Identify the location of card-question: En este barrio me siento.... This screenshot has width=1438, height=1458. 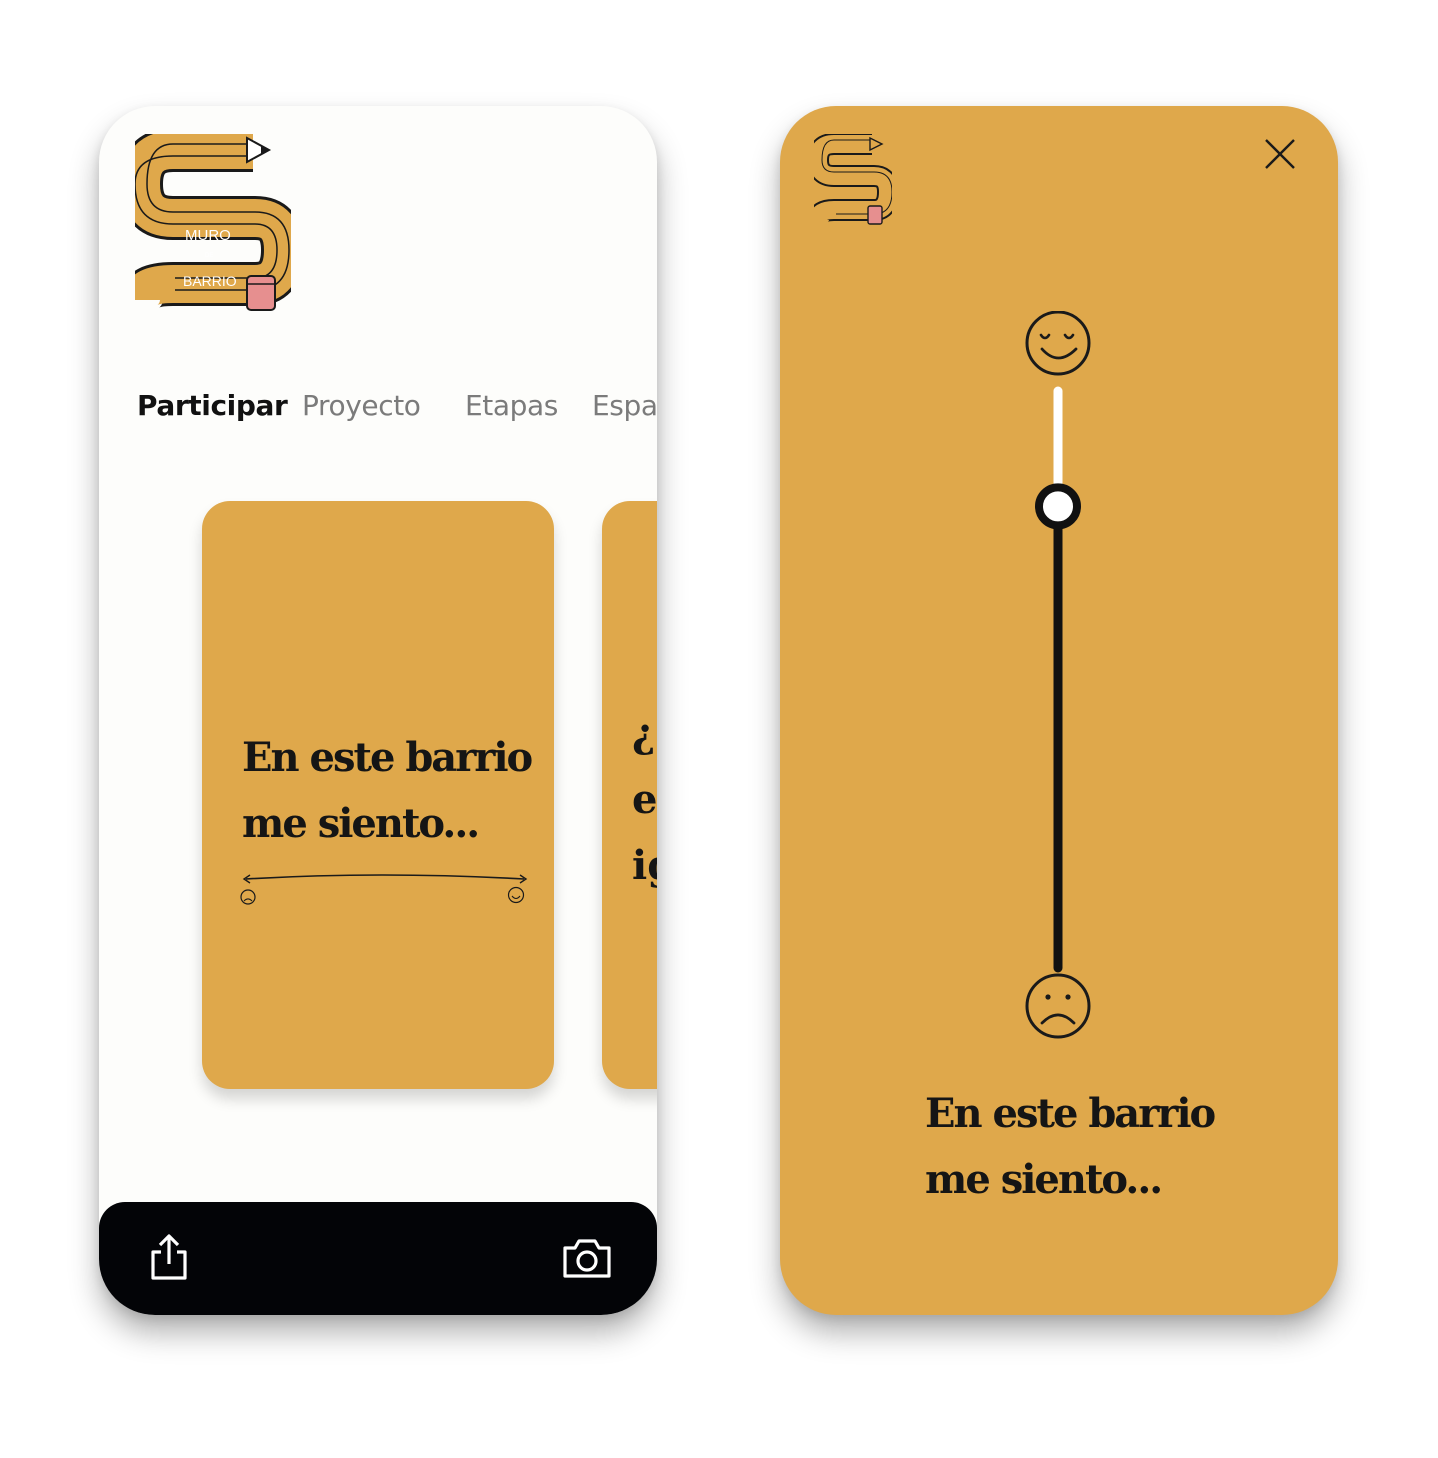
(392, 791).